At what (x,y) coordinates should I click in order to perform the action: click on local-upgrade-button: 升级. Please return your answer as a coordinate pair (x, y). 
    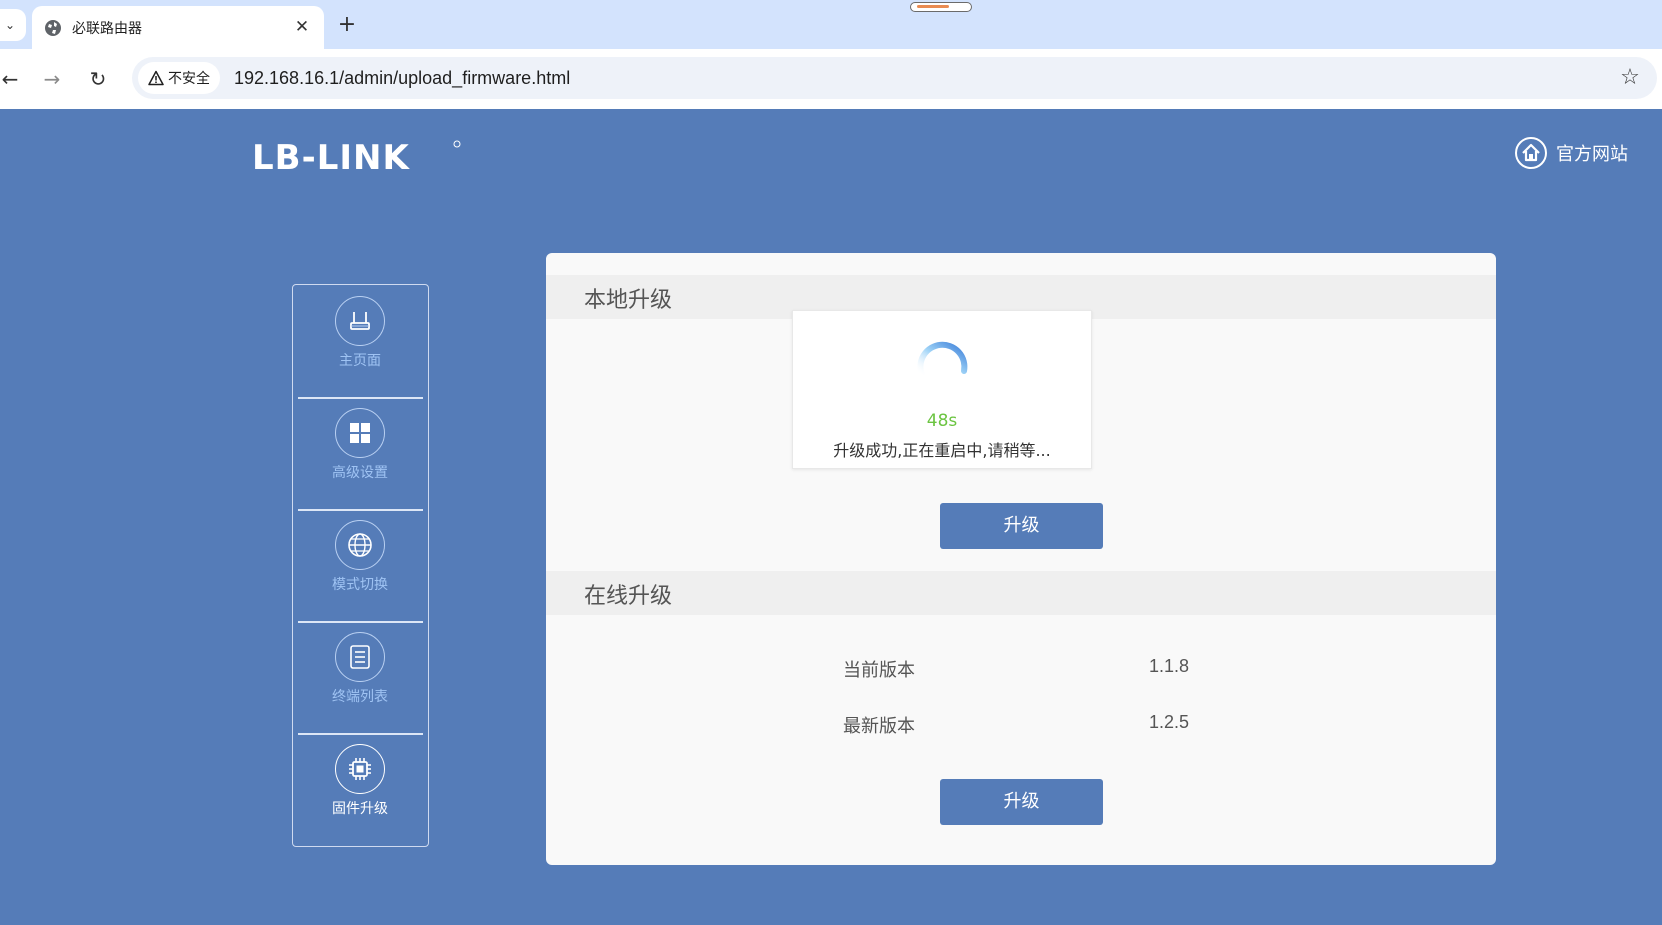
    Looking at the image, I should click on (1021, 526).